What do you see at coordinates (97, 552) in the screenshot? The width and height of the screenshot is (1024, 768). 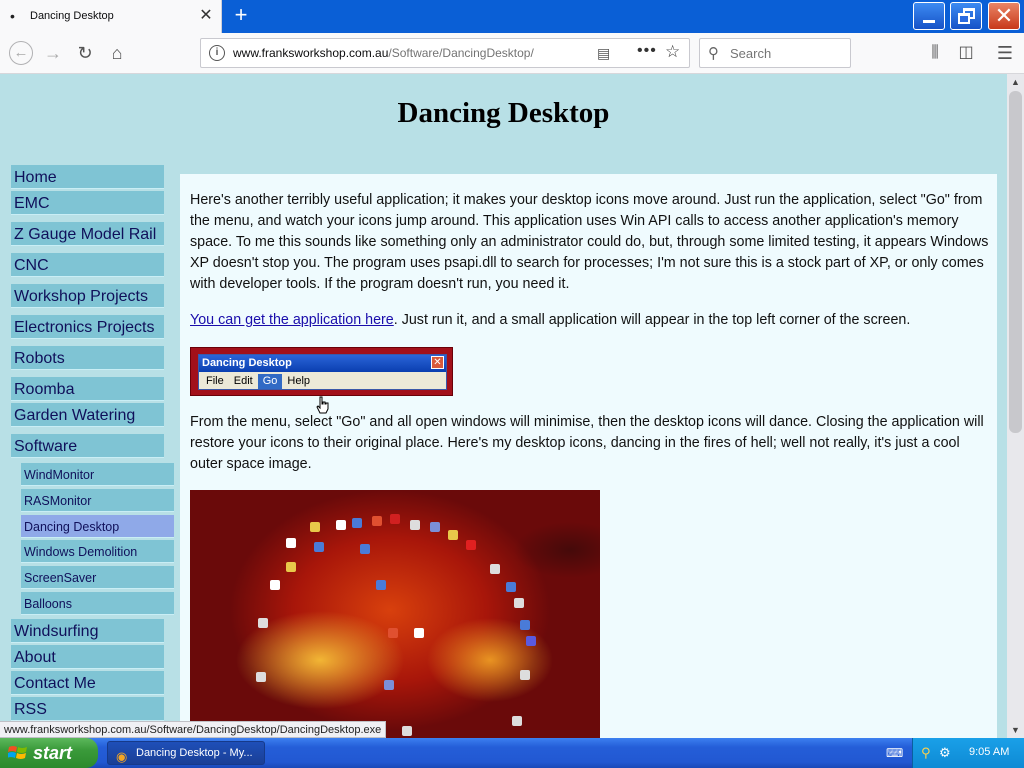 I see `subnav-windows-demolition: Windows Demolition` at bounding box center [97, 552].